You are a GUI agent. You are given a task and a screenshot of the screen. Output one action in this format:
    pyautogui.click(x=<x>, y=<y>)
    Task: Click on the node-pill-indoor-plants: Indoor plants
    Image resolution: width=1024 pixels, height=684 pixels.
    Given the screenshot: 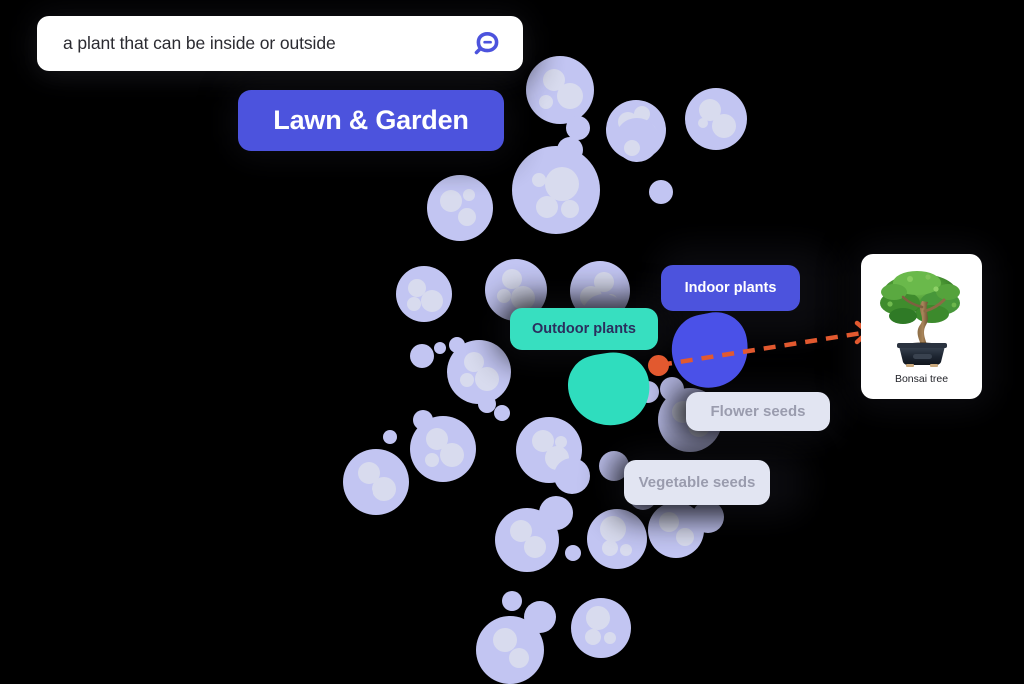 What is the action you would take?
    pyautogui.click(x=730, y=288)
    